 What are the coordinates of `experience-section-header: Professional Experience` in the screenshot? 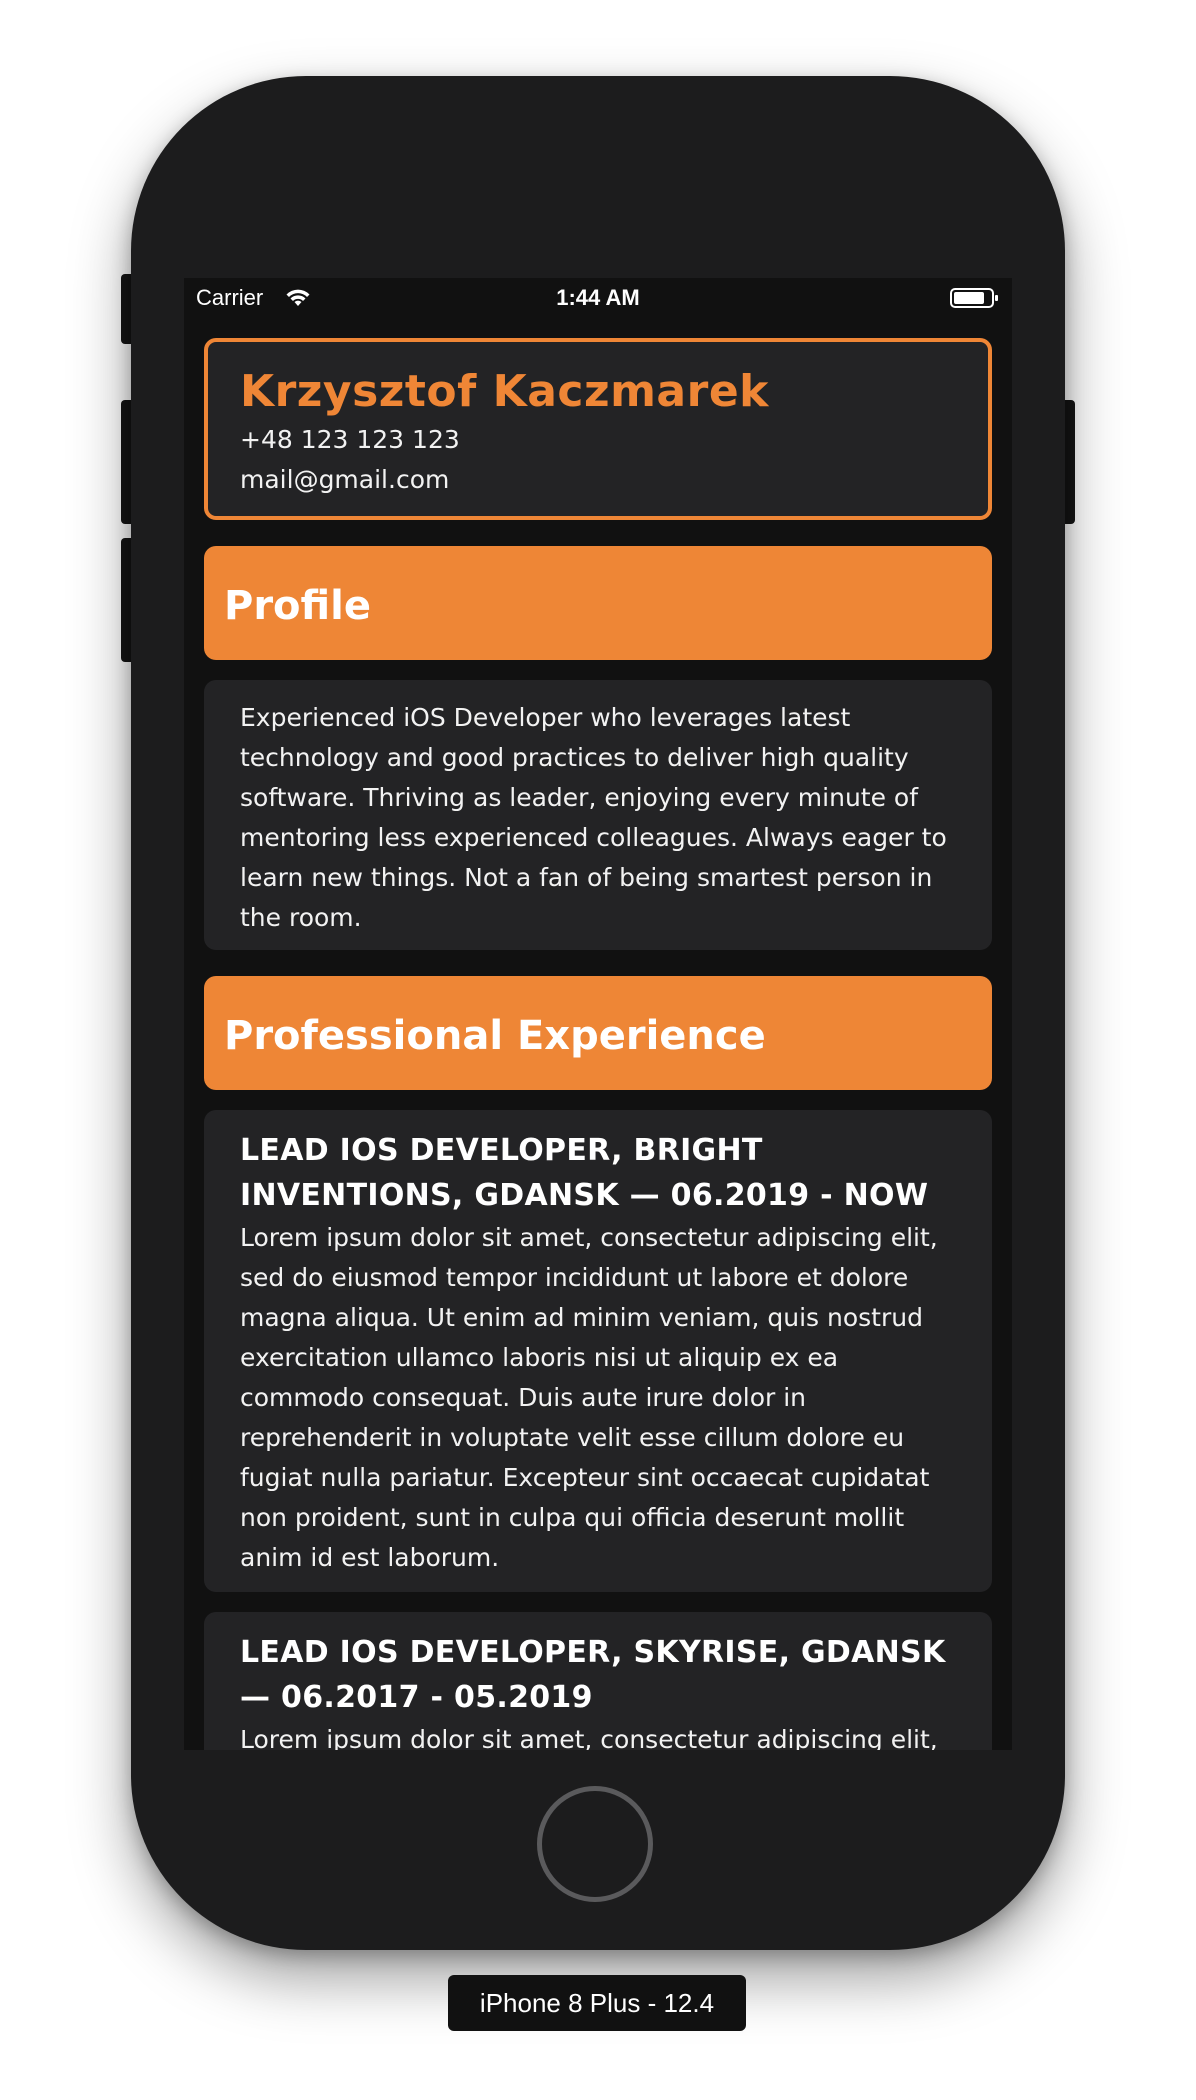 It's located at (598, 1033).